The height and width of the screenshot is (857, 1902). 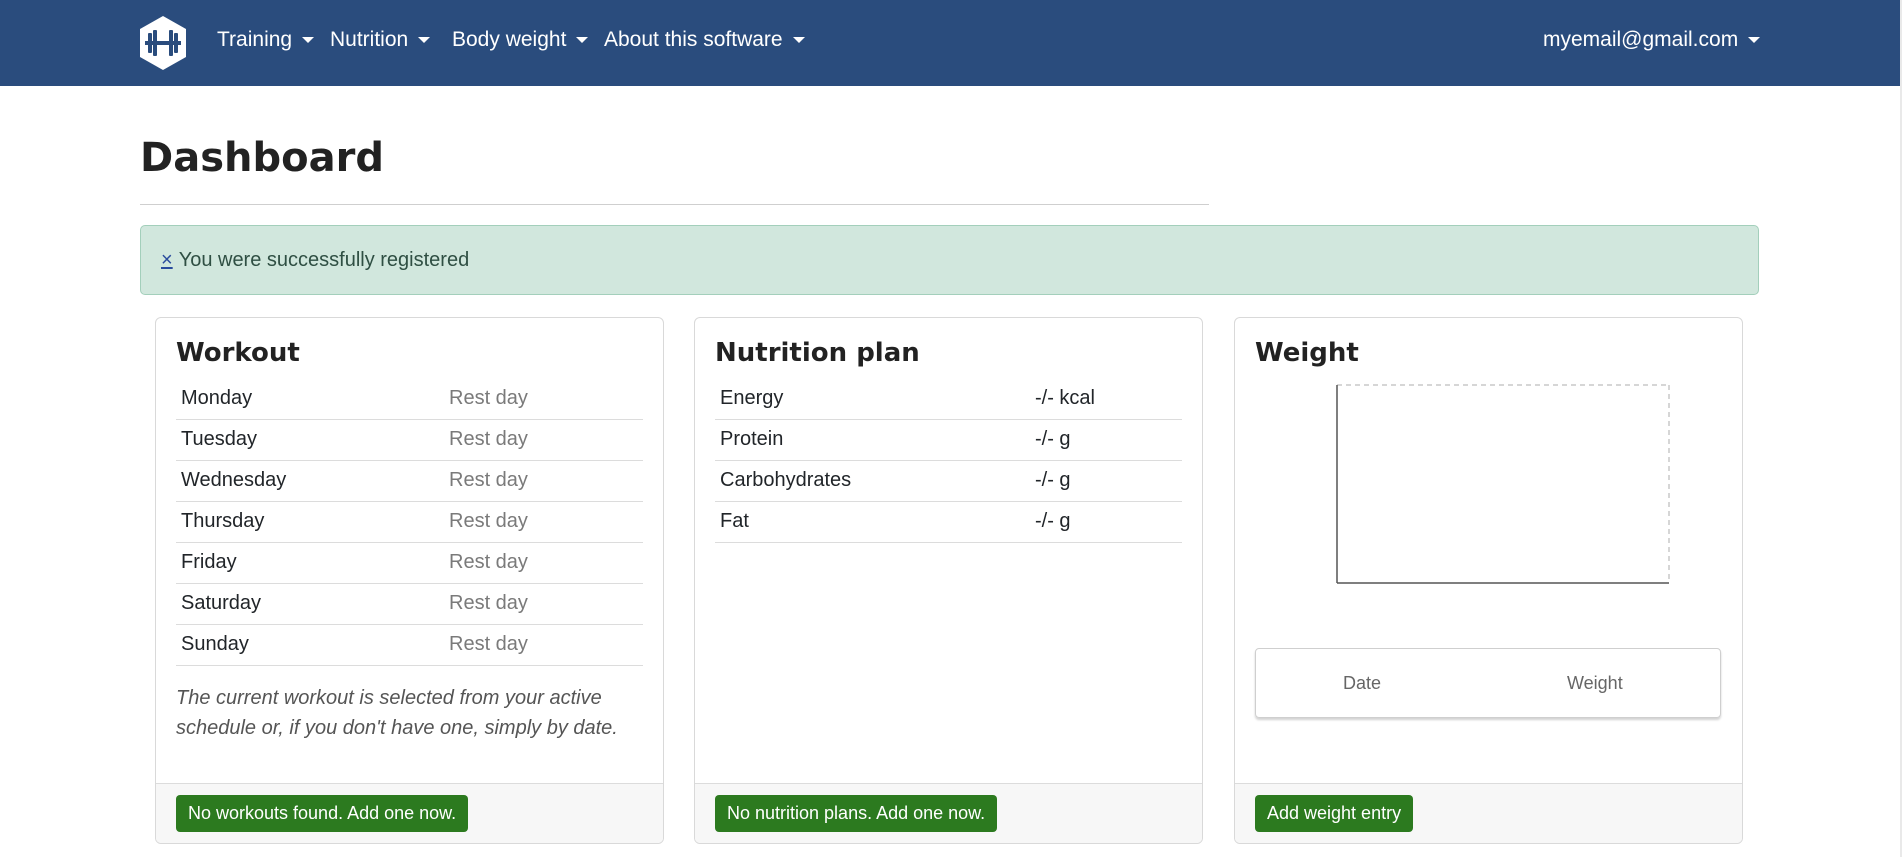 What do you see at coordinates (1362, 683) in the screenshot?
I see `column-header-date: Date` at bounding box center [1362, 683].